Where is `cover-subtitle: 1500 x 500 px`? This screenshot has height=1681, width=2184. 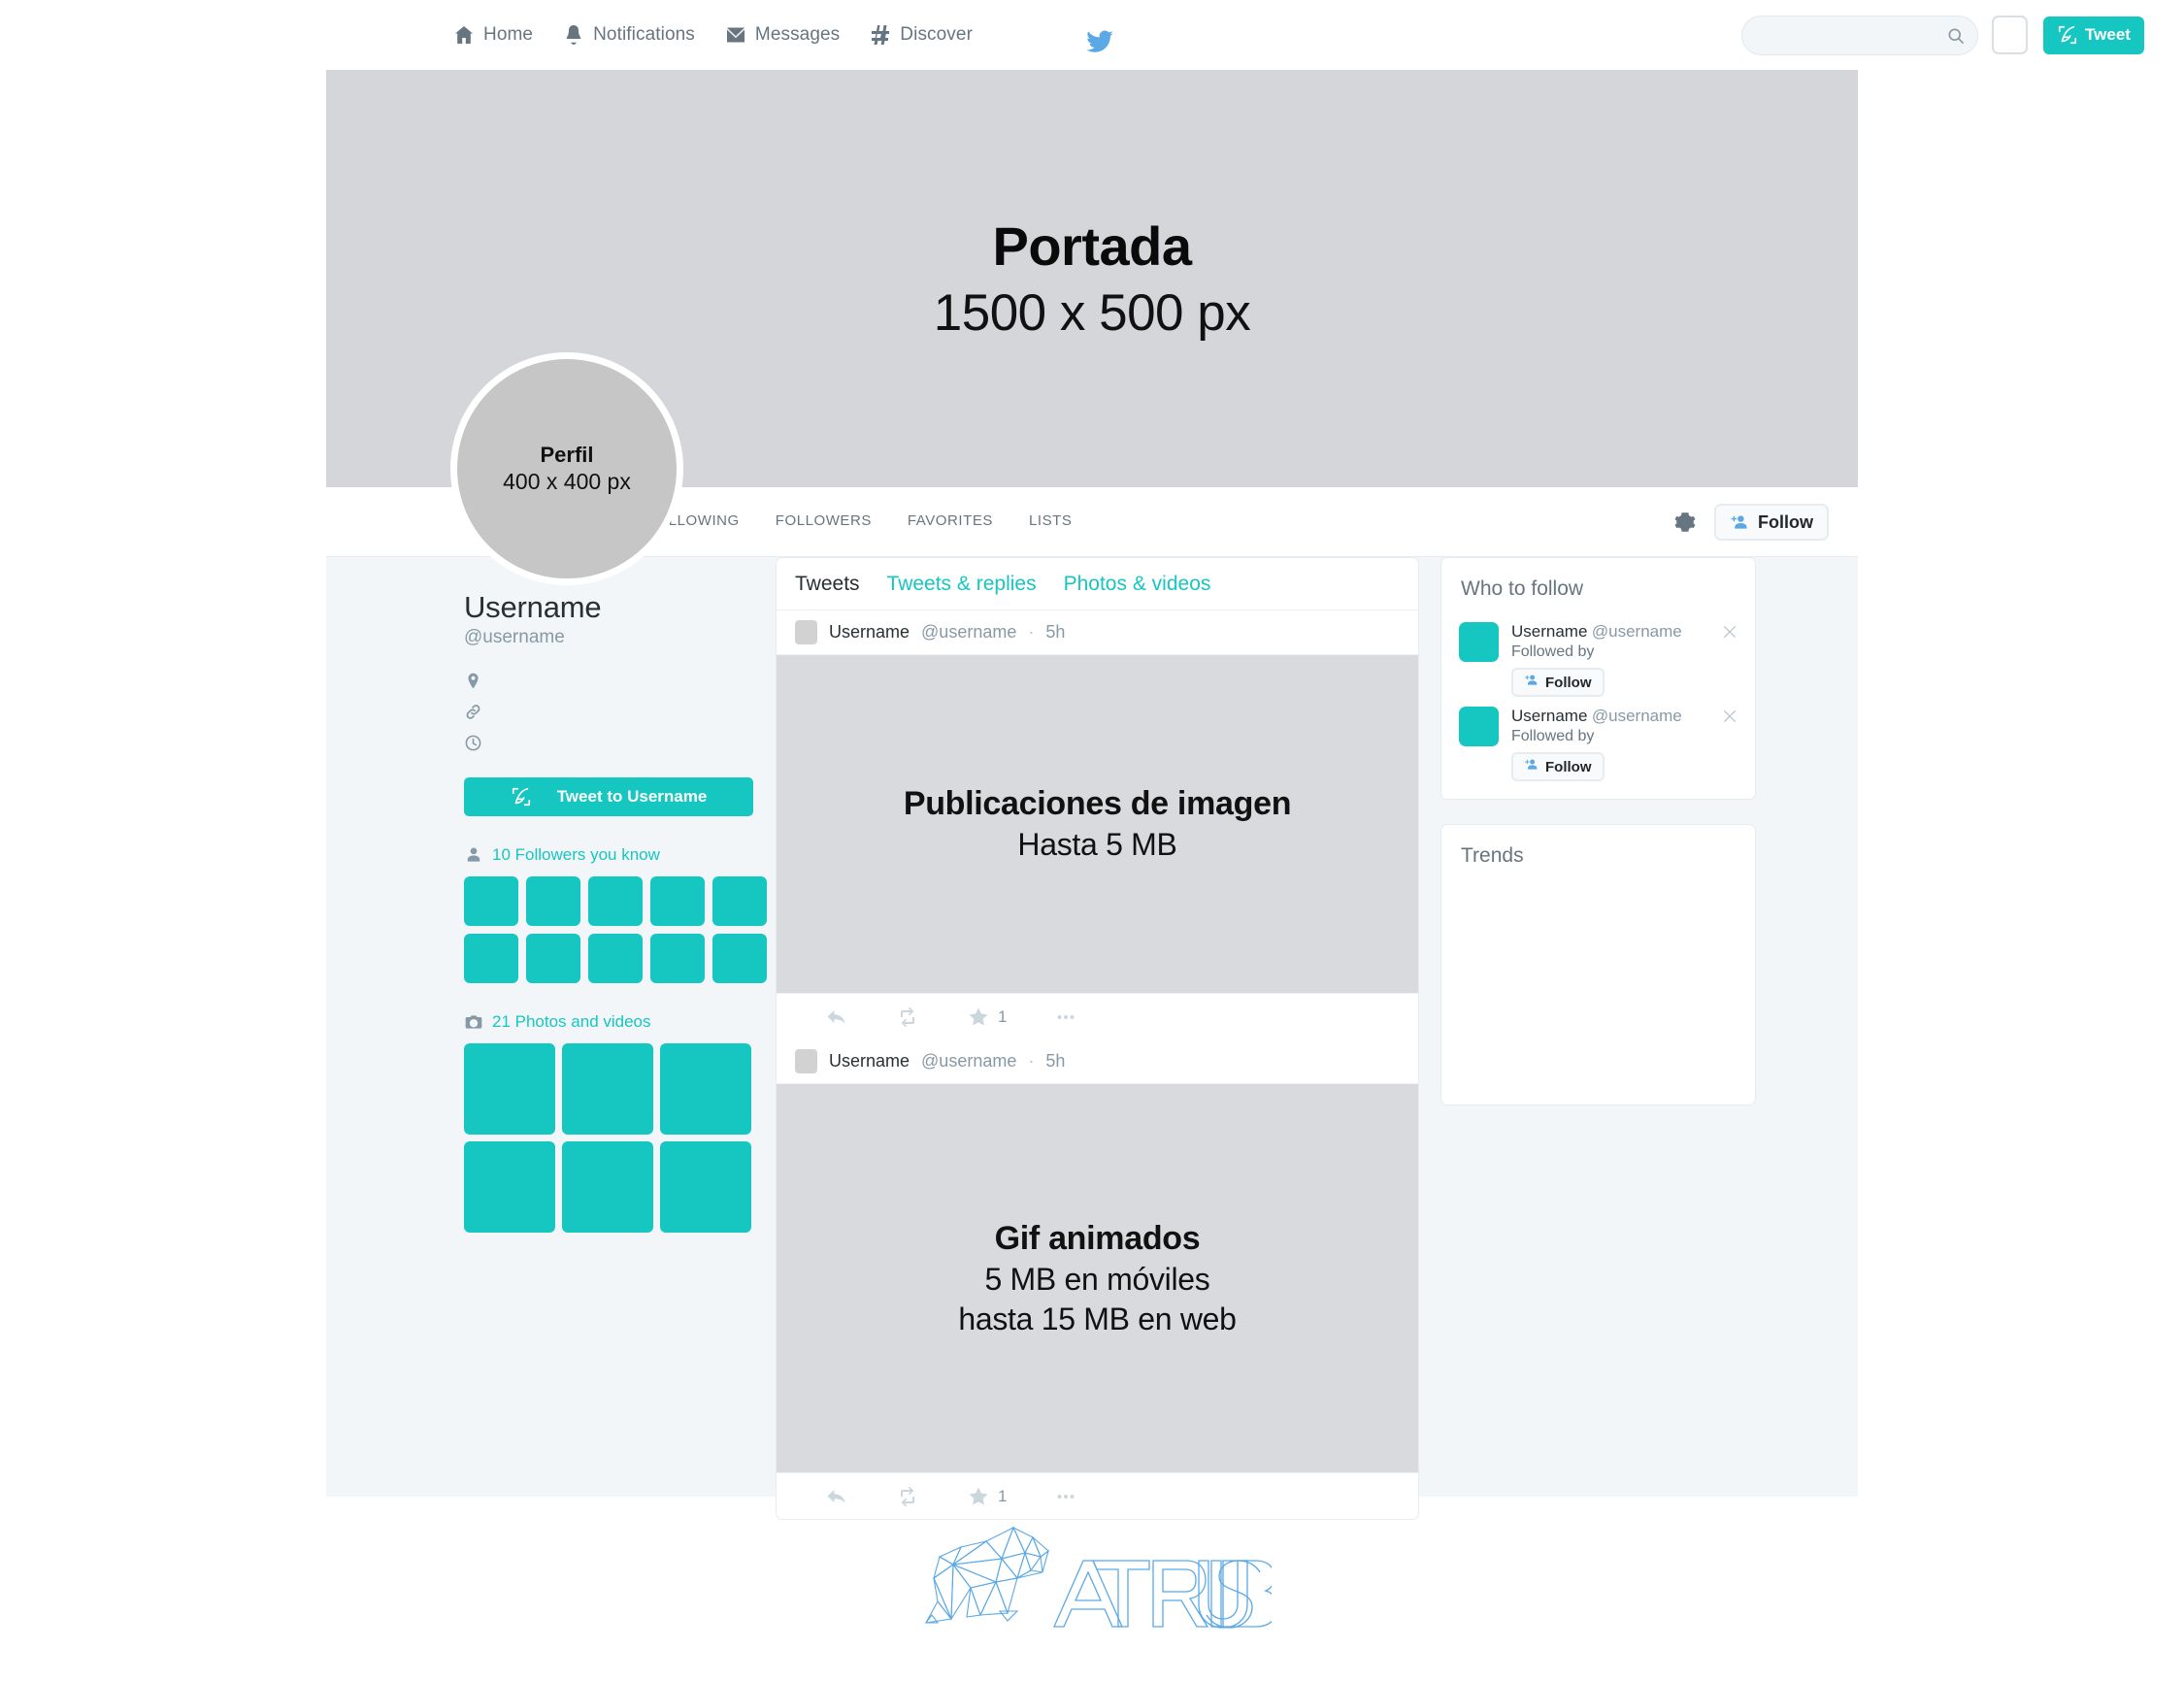 cover-subtitle: 1500 x 500 px is located at coordinates (1092, 313).